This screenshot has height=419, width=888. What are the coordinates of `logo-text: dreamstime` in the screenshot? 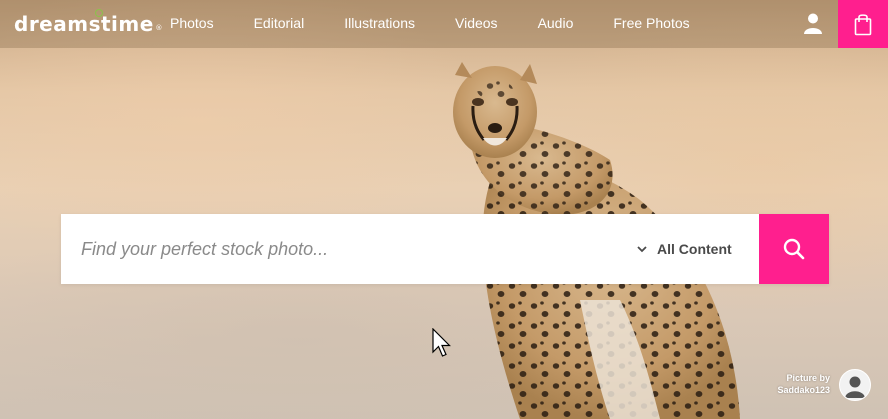 It's located at (84, 24).